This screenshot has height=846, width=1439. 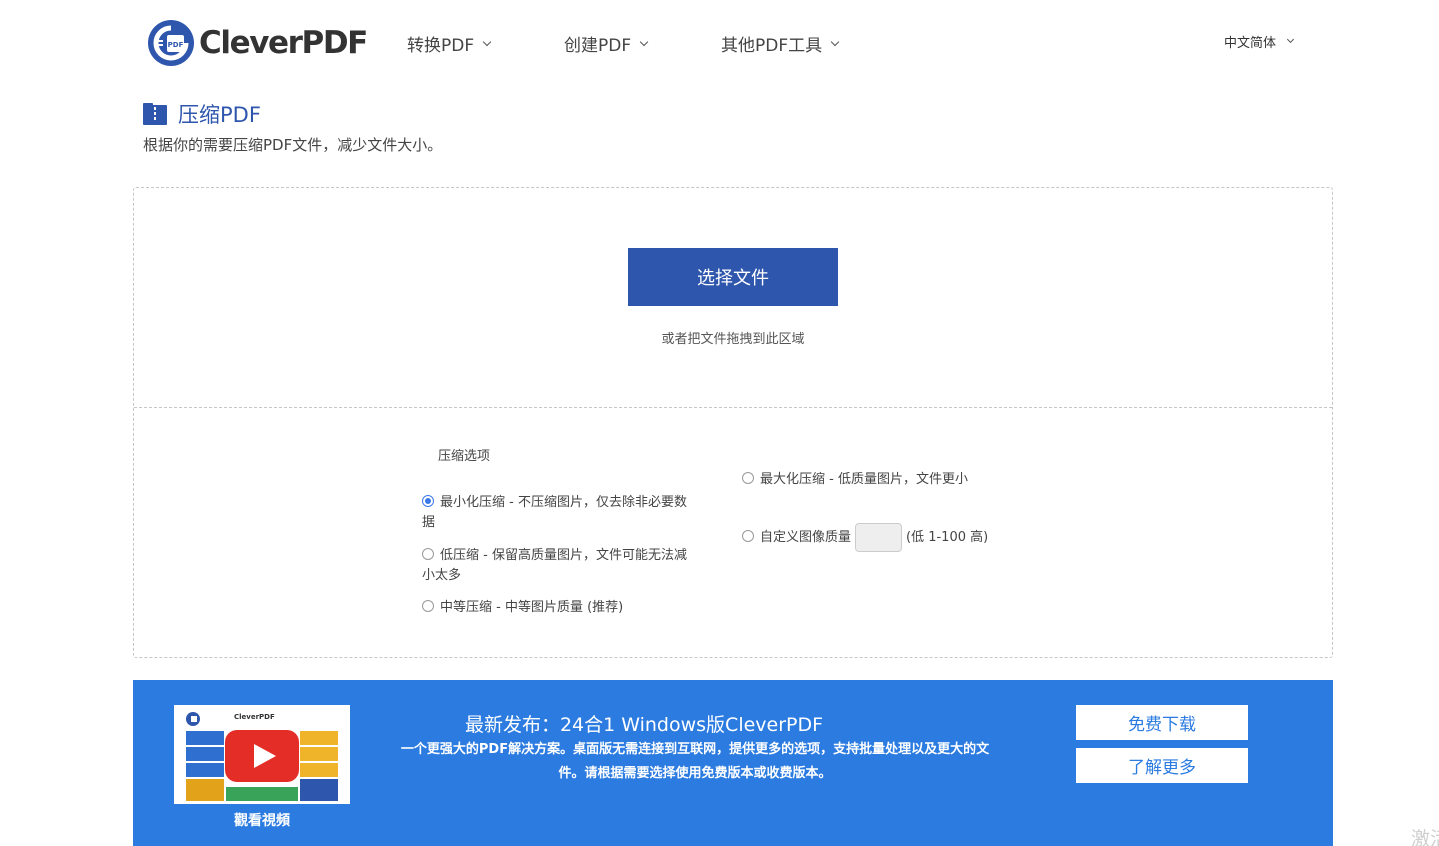 I want to click on option-custom-label: 自定义图像质量, so click(x=806, y=537).